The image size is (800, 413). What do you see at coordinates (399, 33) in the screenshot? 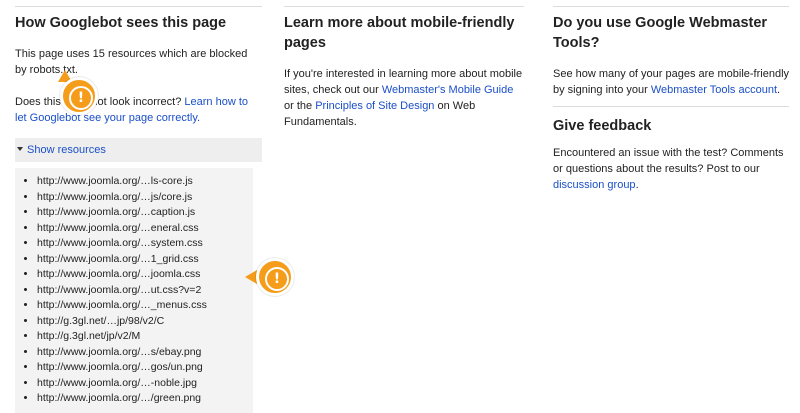
I see `mobile-friendly-title: Learn more about mobile-friendly pages` at bounding box center [399, 33].